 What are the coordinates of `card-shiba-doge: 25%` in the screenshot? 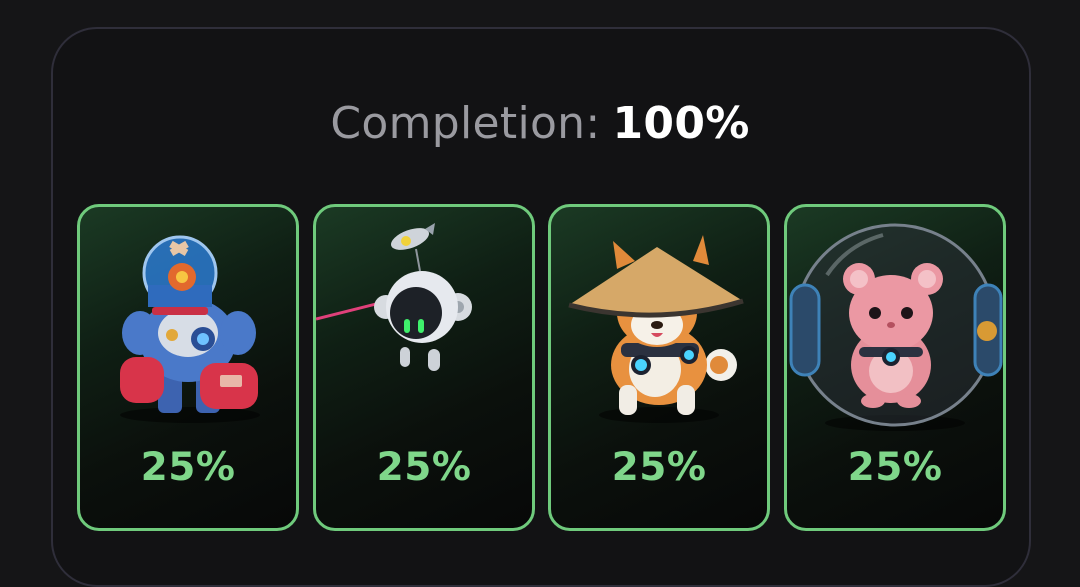 It's located at (659, 367).